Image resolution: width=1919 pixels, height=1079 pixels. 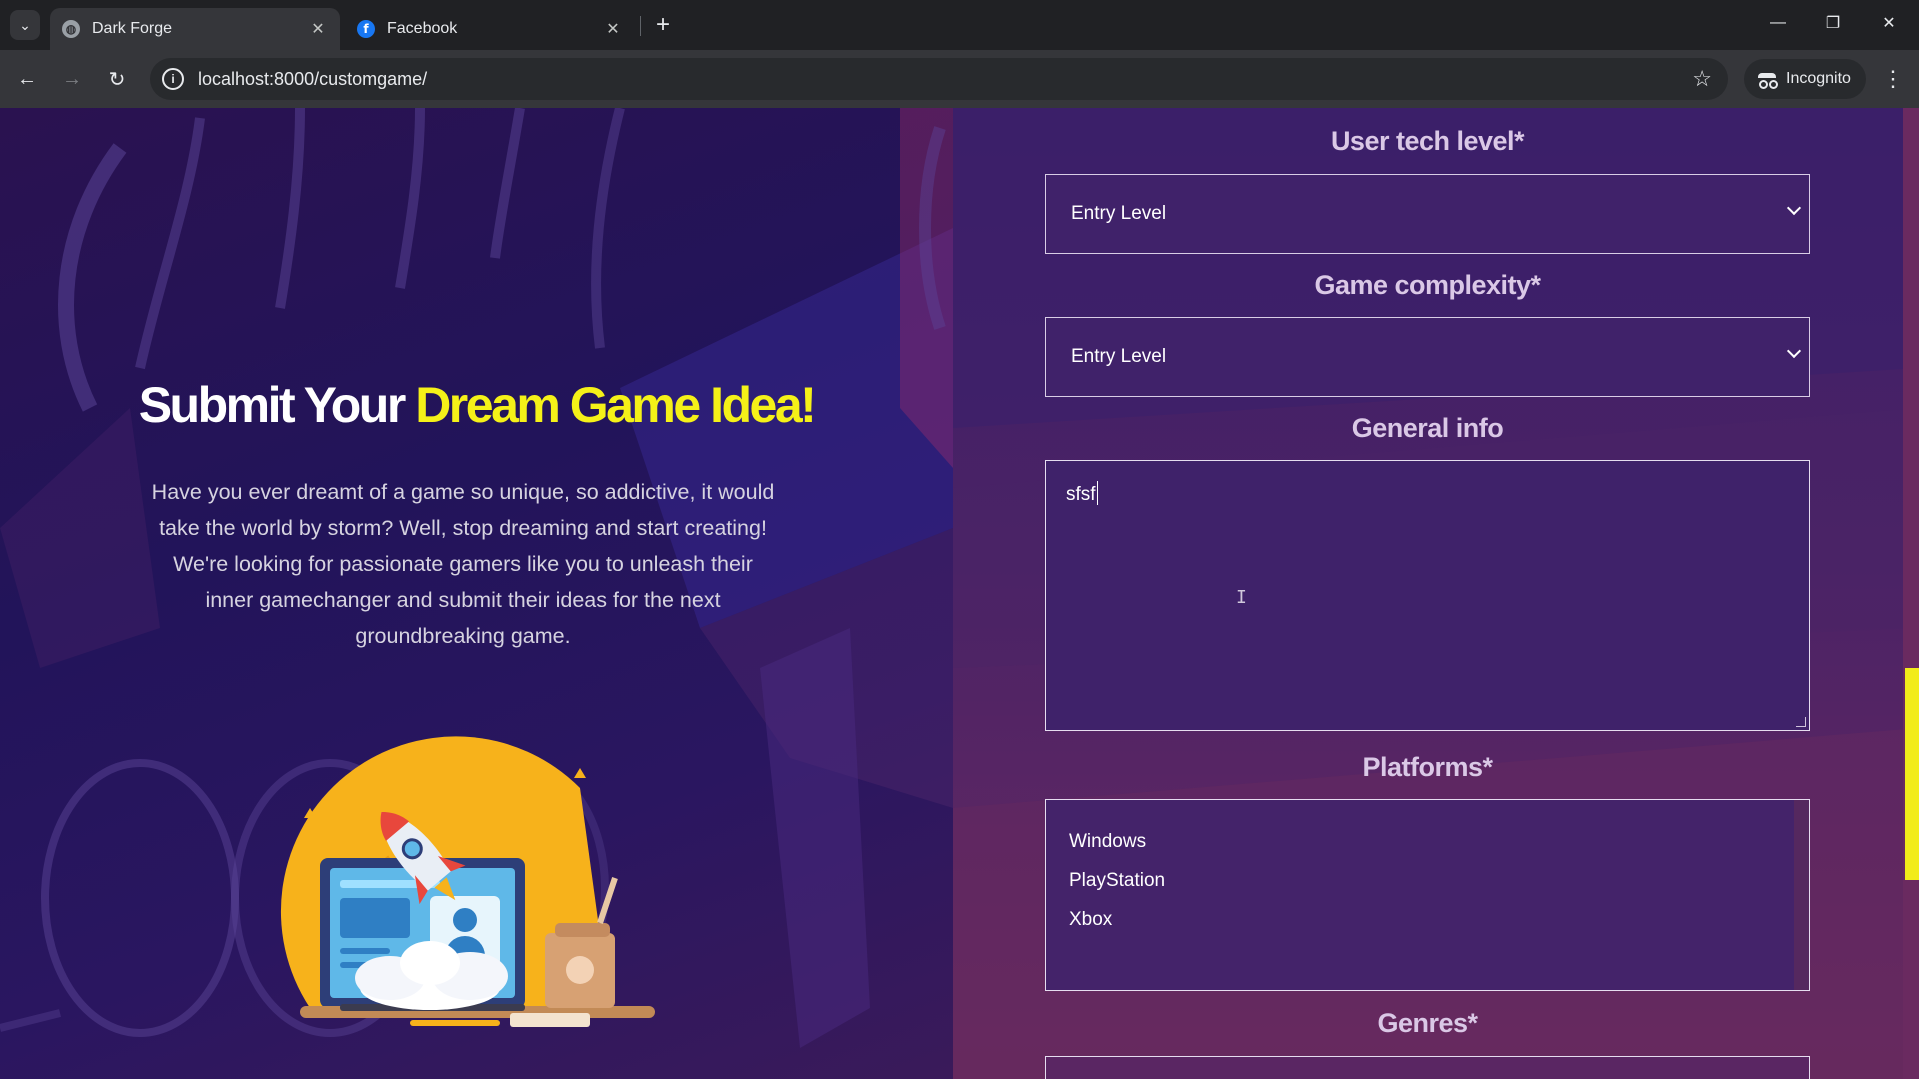 What do you see at coordinates (1081, 494) in the screenshot?
I see `general-info-value: sfsf` at bounding box center [1081, 494].